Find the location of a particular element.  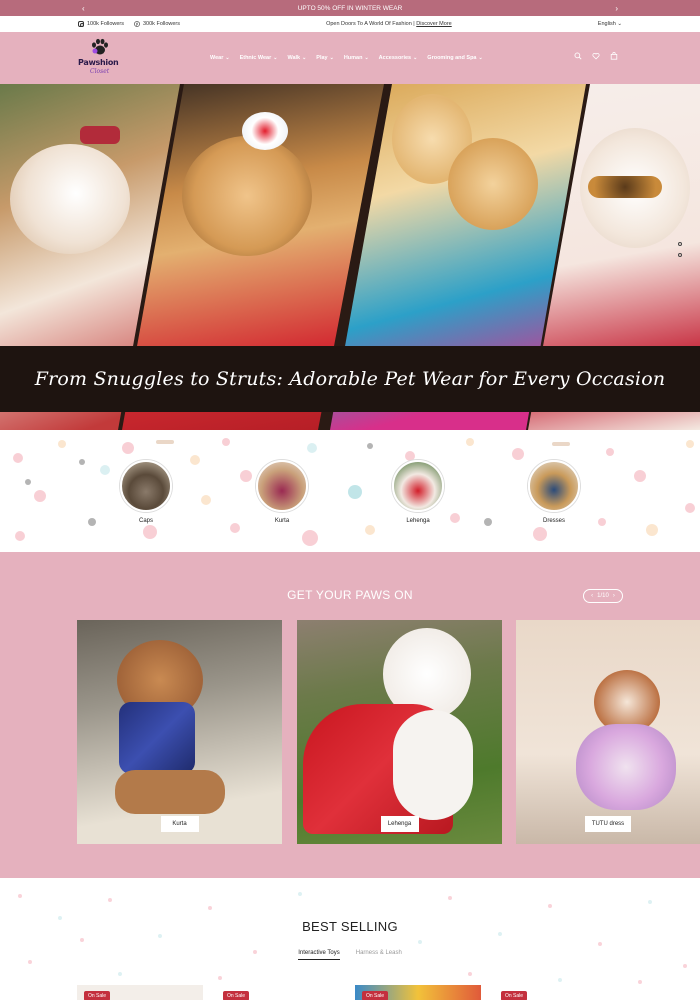

header-icons is located at coordinates (596, 56).